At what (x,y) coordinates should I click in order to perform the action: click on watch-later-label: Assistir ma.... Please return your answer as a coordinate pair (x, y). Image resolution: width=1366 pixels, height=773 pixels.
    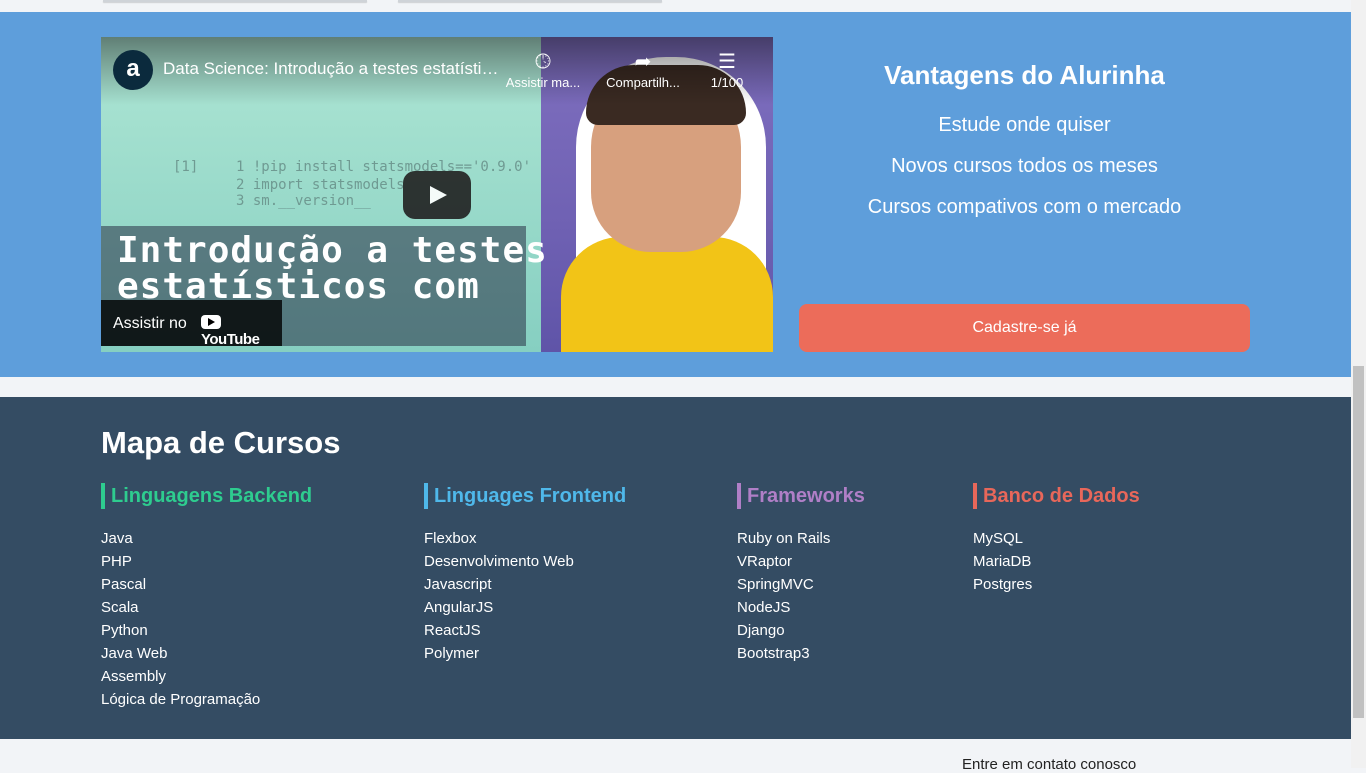
    Looking at the image, I should click on (543, 82).